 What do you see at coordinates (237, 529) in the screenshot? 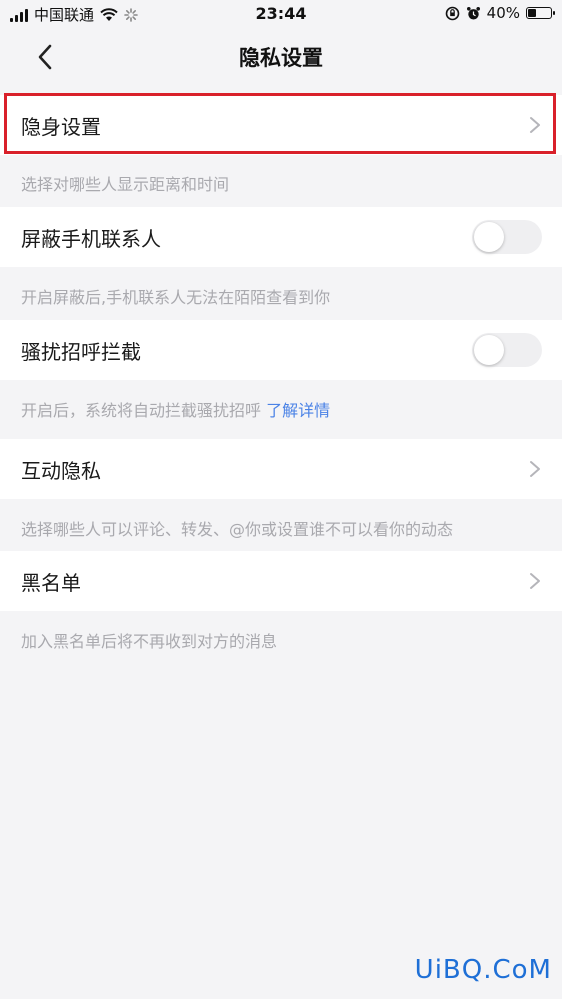
I see `interaction-privacy-note: 选择哪些人可以评论、转发、@你或设置谁不可以看你的动态` at bounding box center [237, 529].